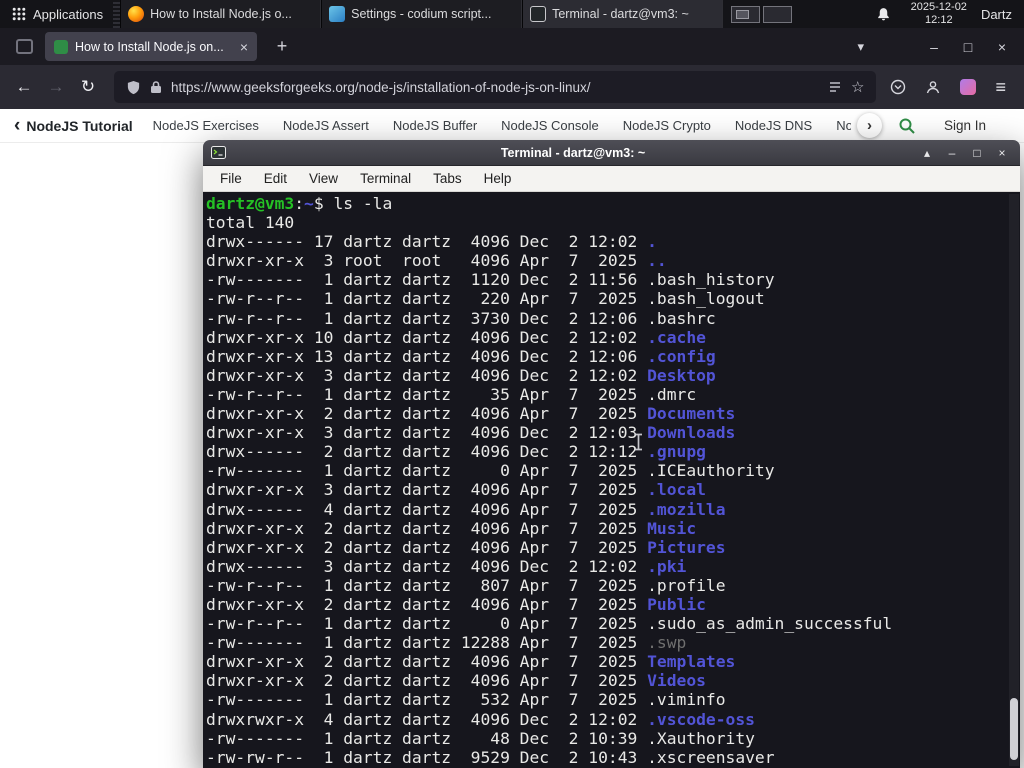 The height and width of the screenshot is (768, 1024). Describe the element at coordinates (676, 337) in the screenshot. I see `file-name: .cache` at that location.